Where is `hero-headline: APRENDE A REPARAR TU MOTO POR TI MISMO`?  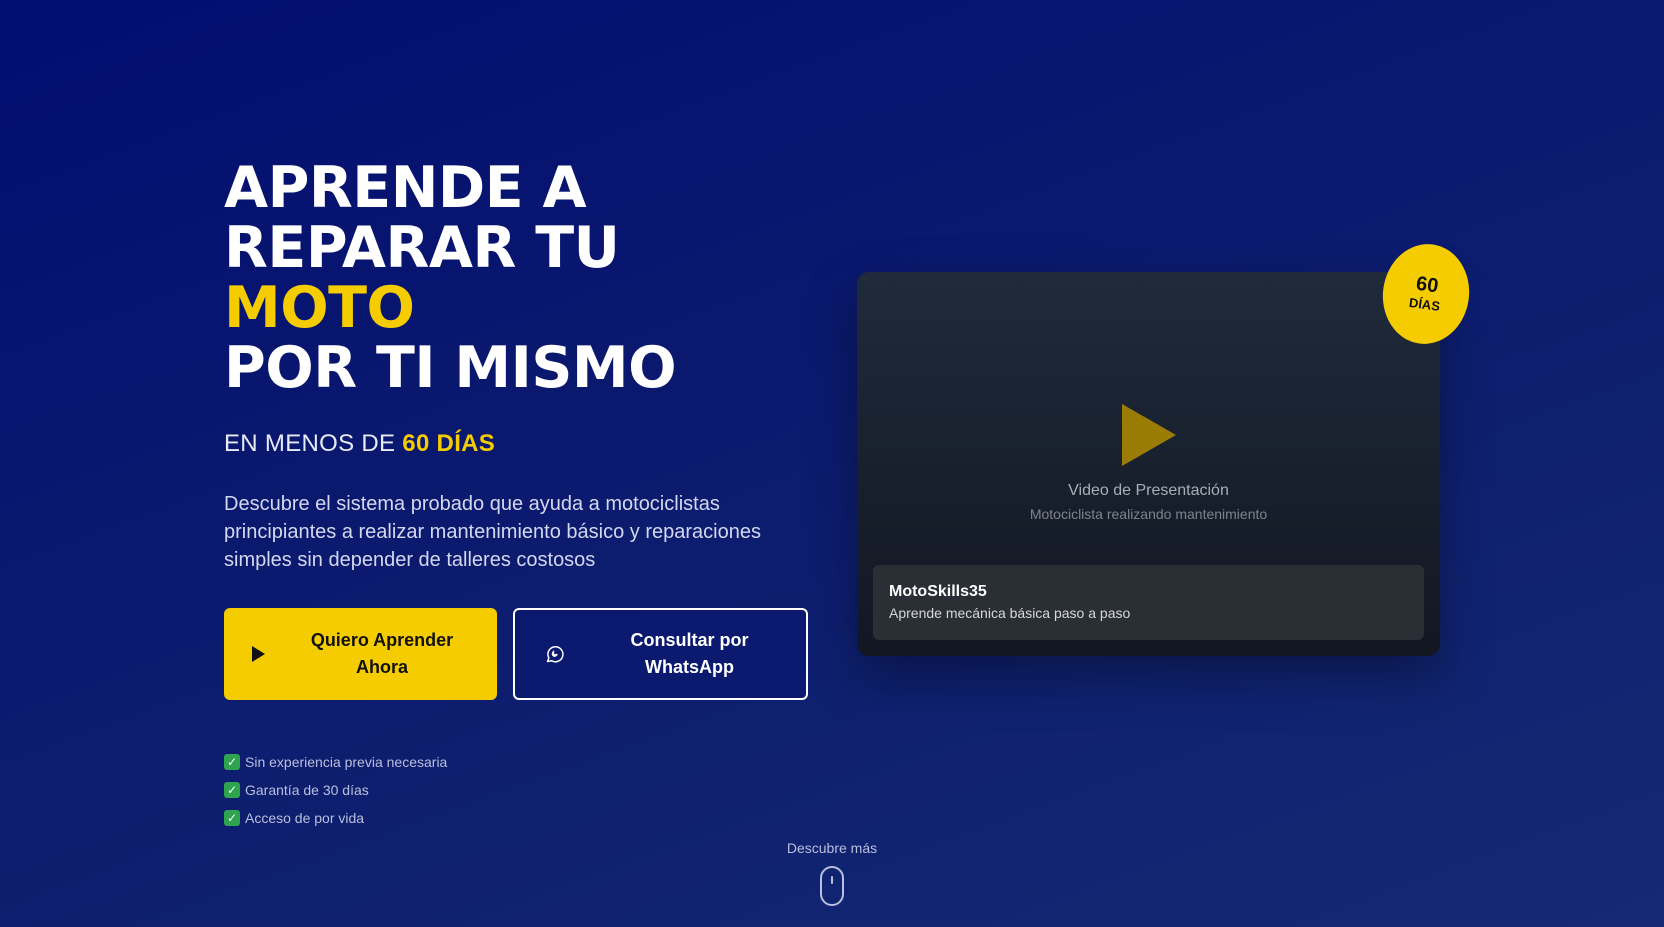 hero-headline: APRENDE A REPARAR TU MOTO POR TI MISMO is located at coordinates (524, 278).